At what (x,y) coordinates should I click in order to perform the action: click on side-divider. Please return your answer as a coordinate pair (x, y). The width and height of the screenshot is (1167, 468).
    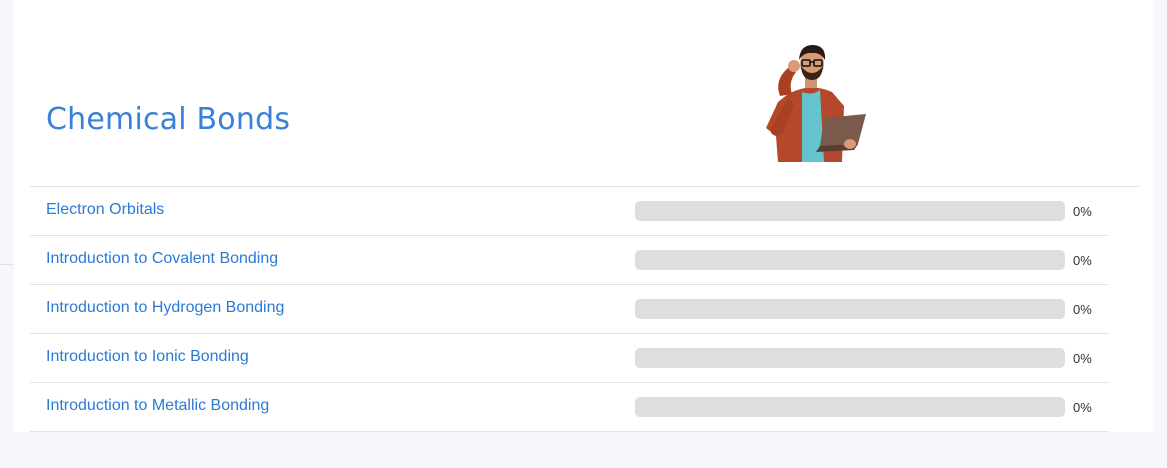
    Looking at the image, I should click on (7, 264).